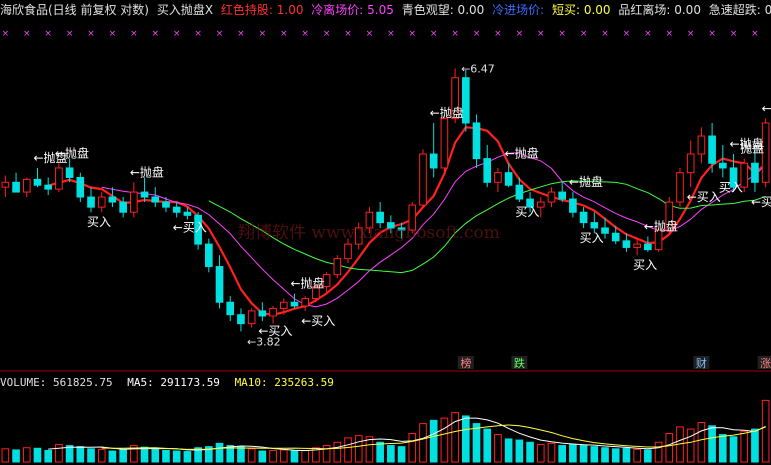  Describe the element at coordinates (752, 148) in the screenshot. I see `sell-signal-label: 抛盘` at that location.